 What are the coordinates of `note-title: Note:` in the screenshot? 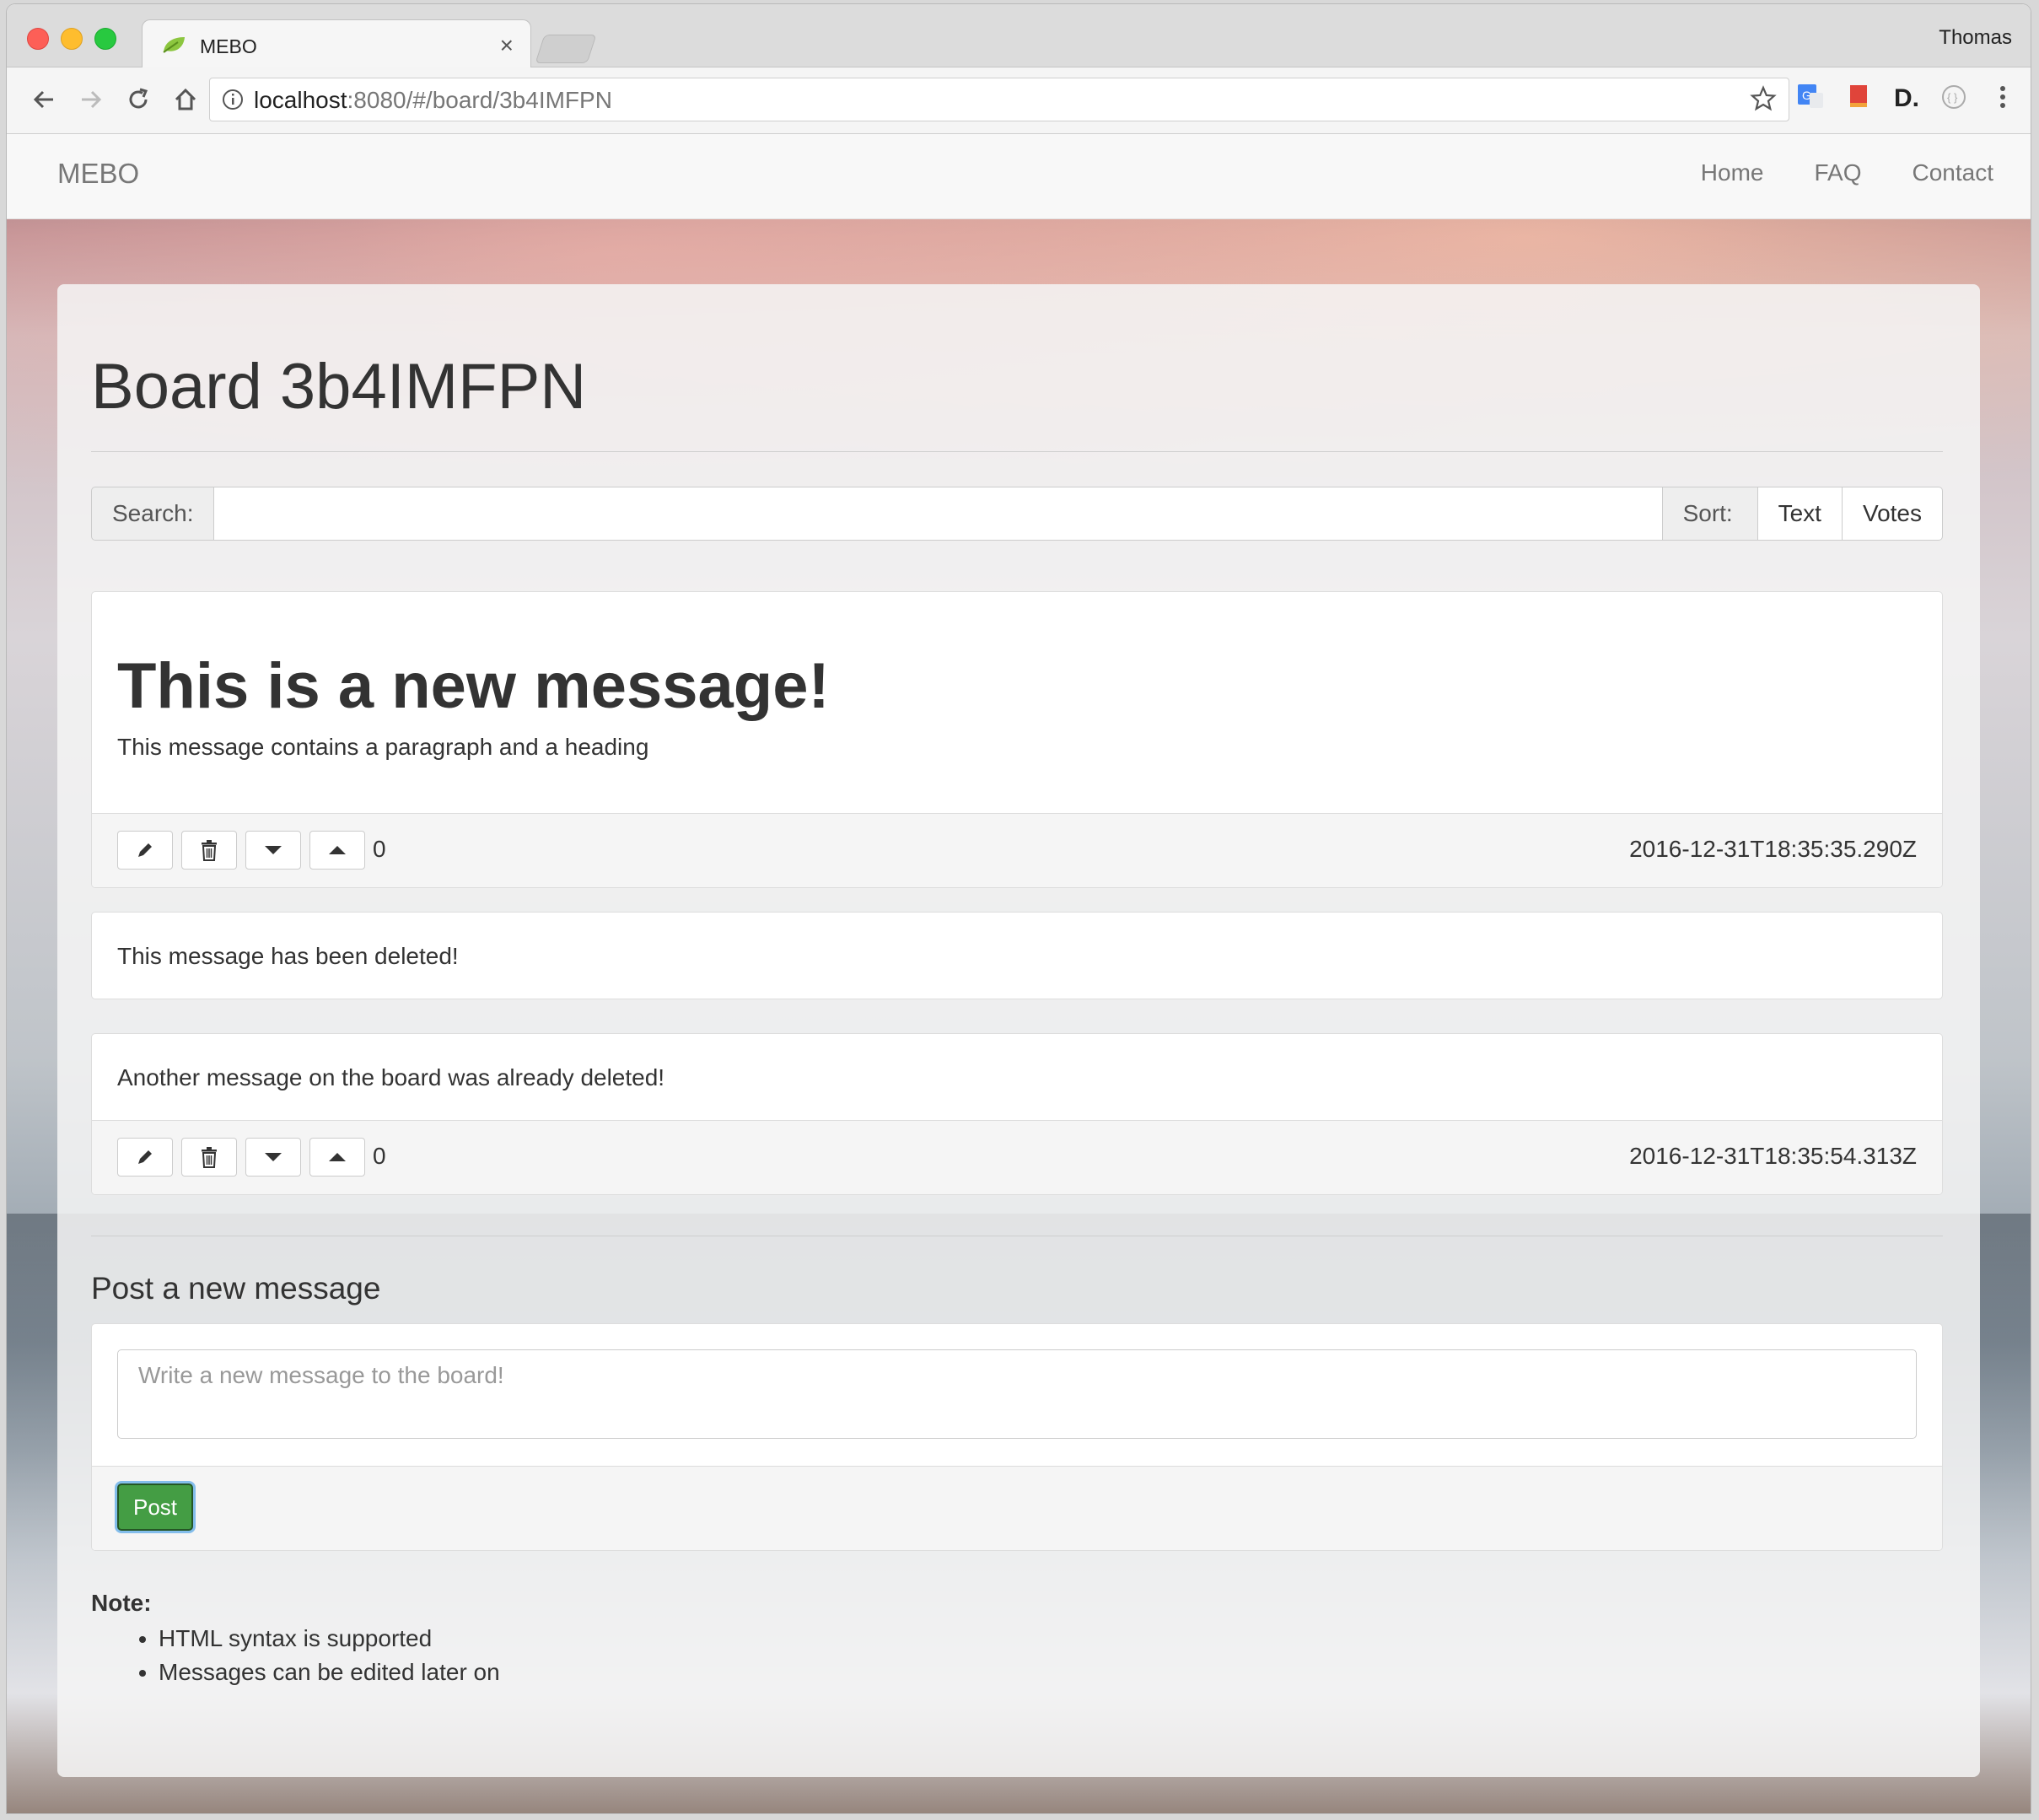 It's located at (121, 1603).